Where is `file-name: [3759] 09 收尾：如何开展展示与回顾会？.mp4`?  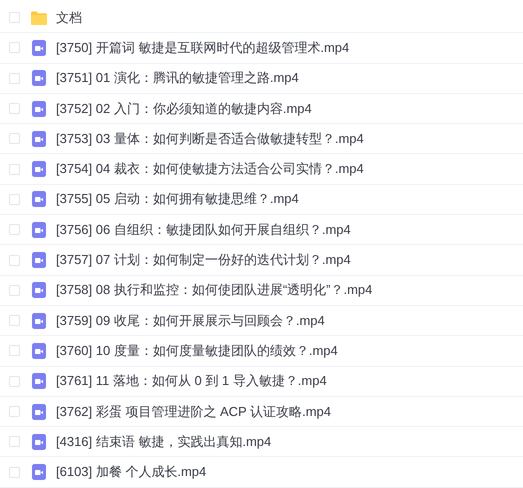
file-name: [3759] 09 收尾：如何开展展示与回顾会？.mp4 is located at coordinates (190, 321).